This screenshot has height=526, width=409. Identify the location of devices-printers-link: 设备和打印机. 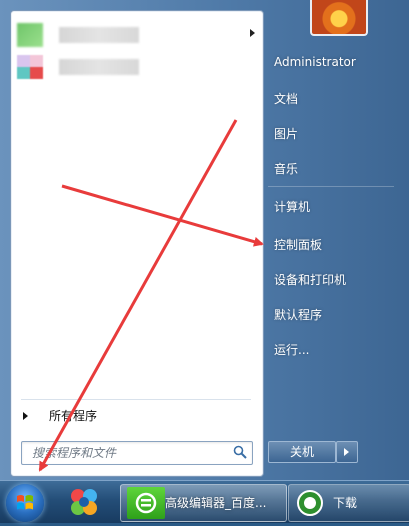
(310, 279).